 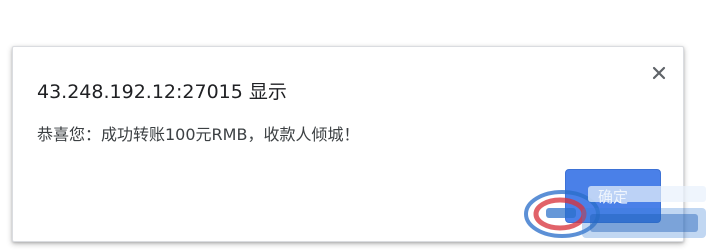 I want to click on close-icon, so click(x=659, y=73).